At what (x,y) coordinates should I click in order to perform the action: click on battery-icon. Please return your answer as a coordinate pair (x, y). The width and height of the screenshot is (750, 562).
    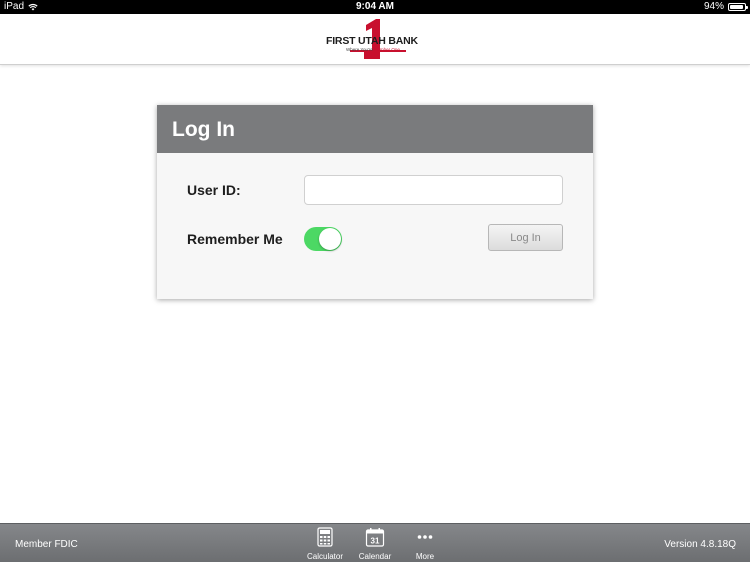
    Looking at the image, I should click on (738, 6).